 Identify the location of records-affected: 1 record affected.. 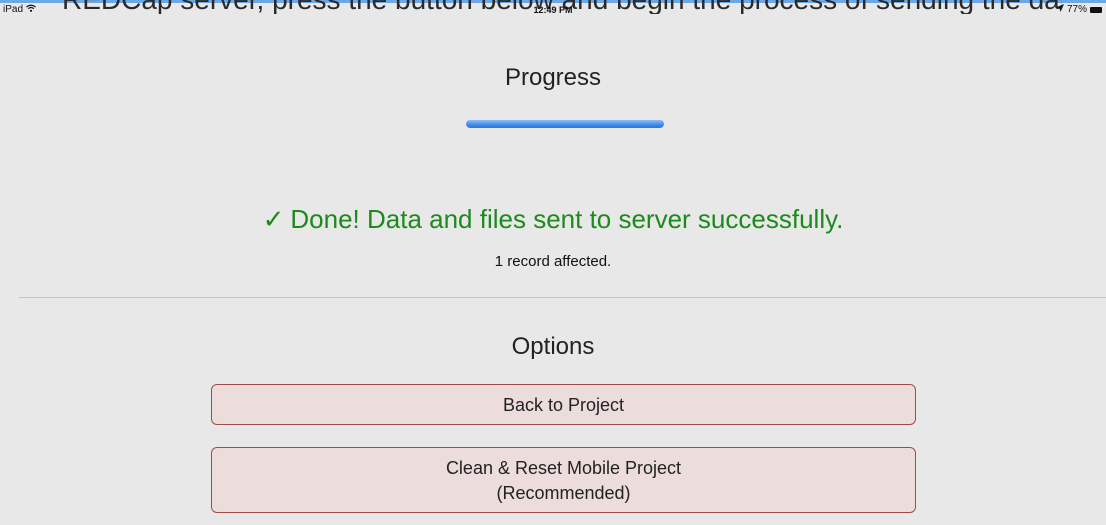
(553, 261).